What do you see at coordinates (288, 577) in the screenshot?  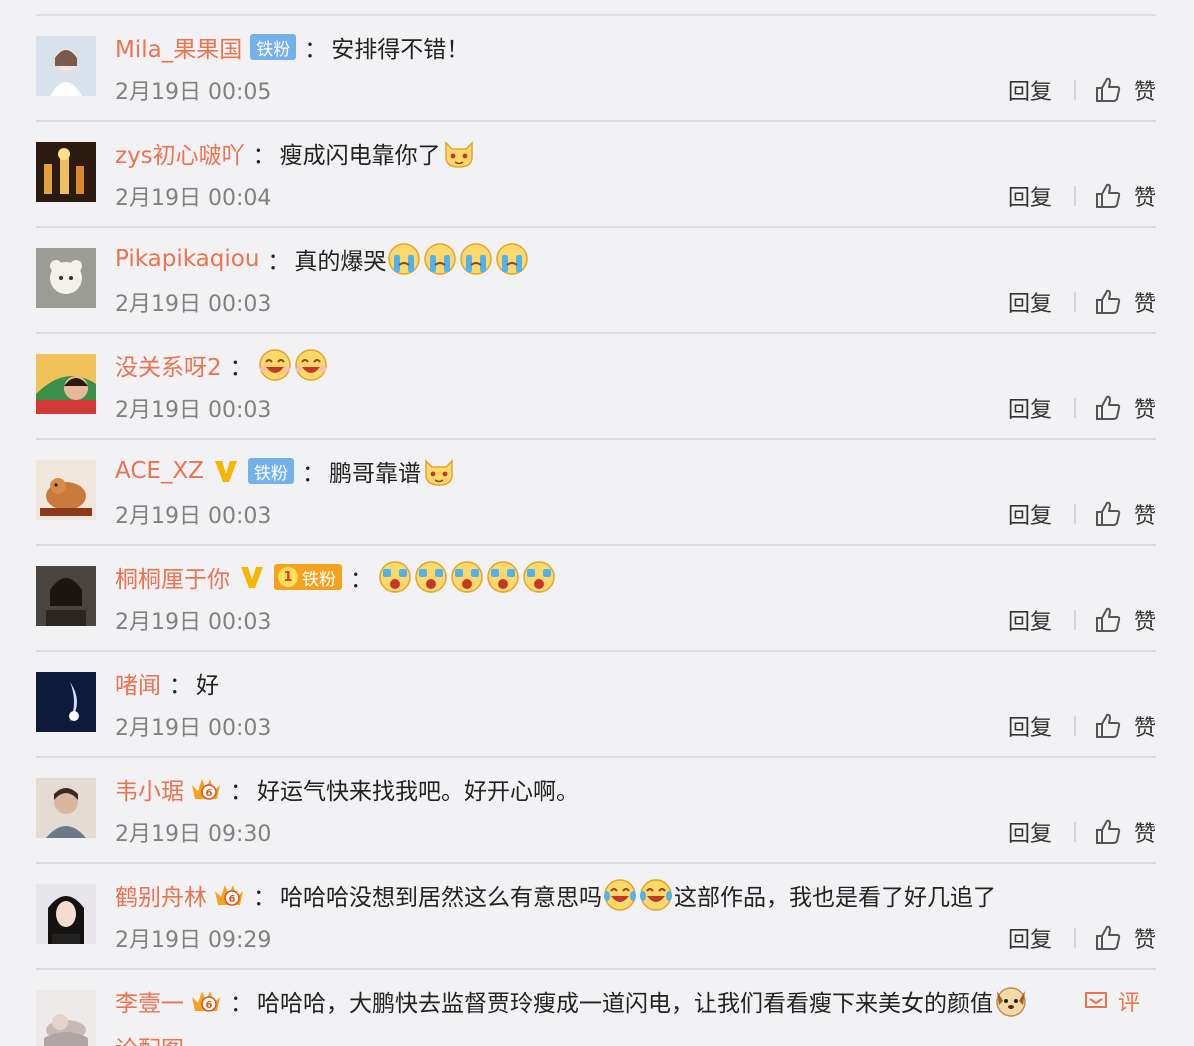 I see `fan-level: 1` at bounding box center [288, 577].